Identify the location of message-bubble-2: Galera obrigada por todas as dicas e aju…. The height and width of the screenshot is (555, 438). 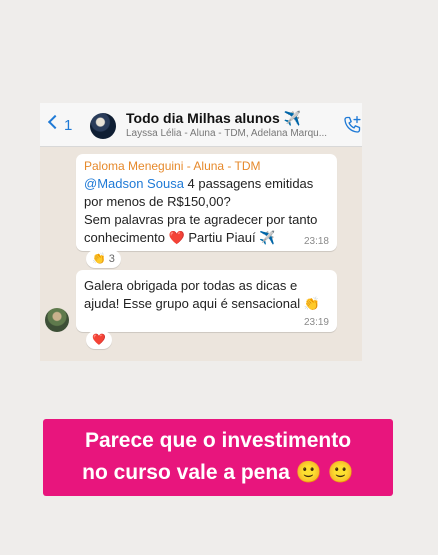
(206, 301).